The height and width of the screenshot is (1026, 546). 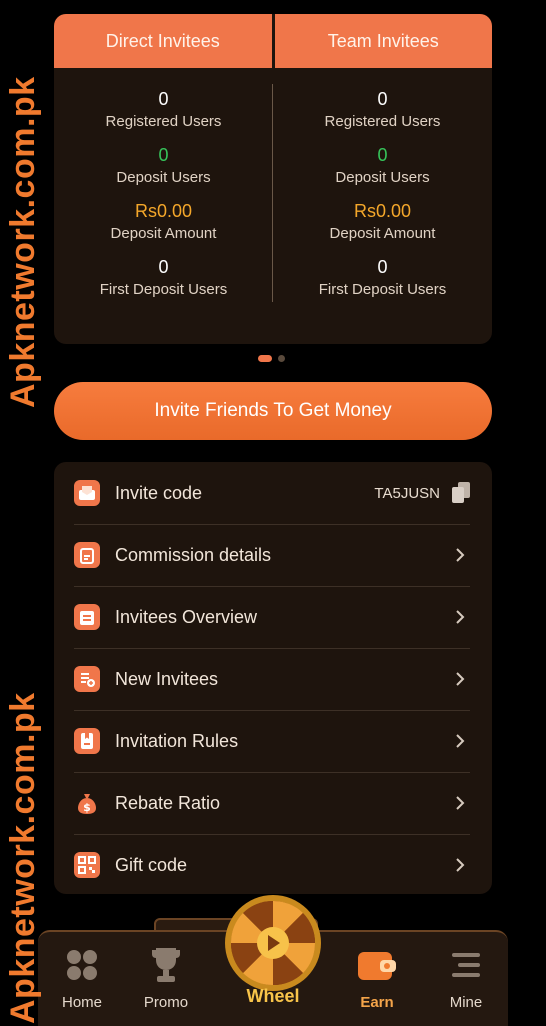 I want to click on trophy-icon, so click(x=166, y=965).